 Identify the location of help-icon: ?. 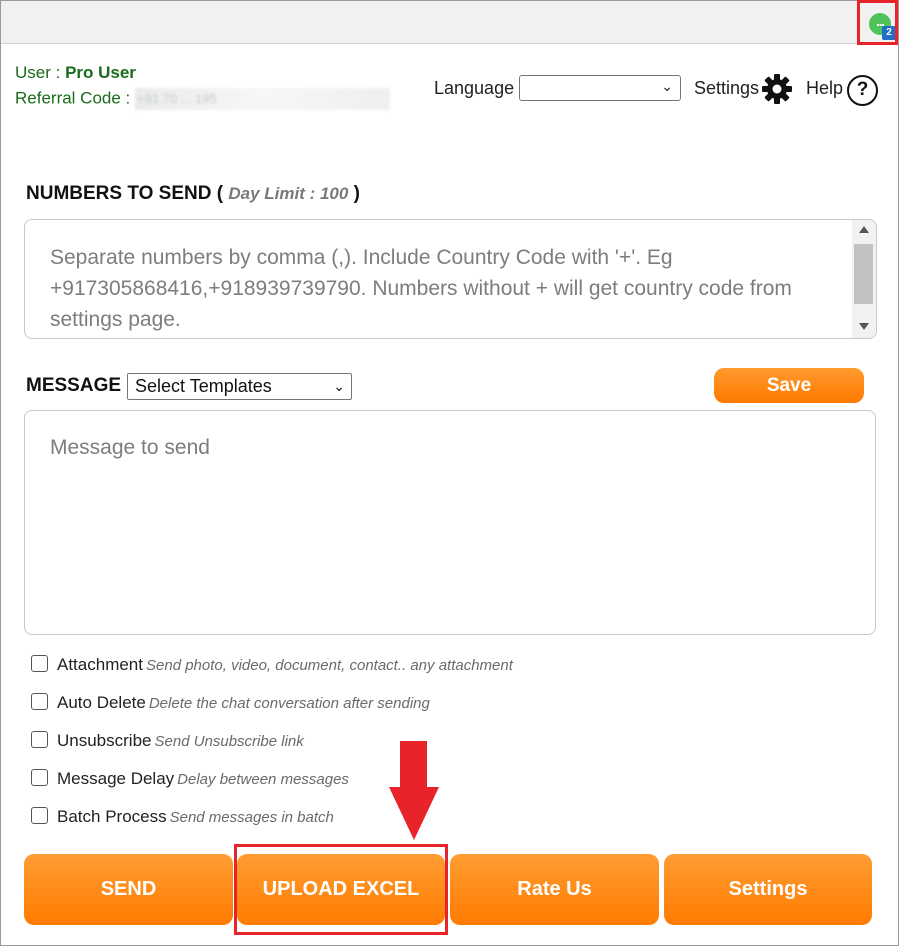
(862, 90).